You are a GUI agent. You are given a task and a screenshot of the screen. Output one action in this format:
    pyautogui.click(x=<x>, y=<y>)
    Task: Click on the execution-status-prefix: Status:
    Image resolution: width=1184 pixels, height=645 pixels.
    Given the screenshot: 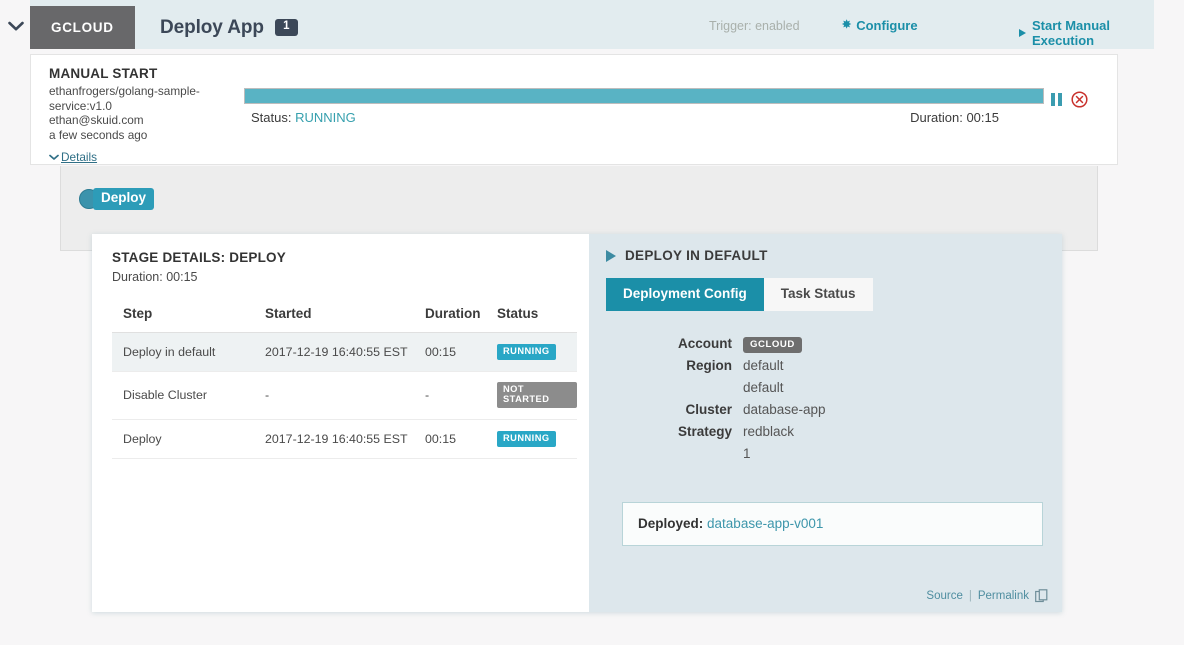 What is the action you would take?
    pyautogui.click(x=271, y=117)
    